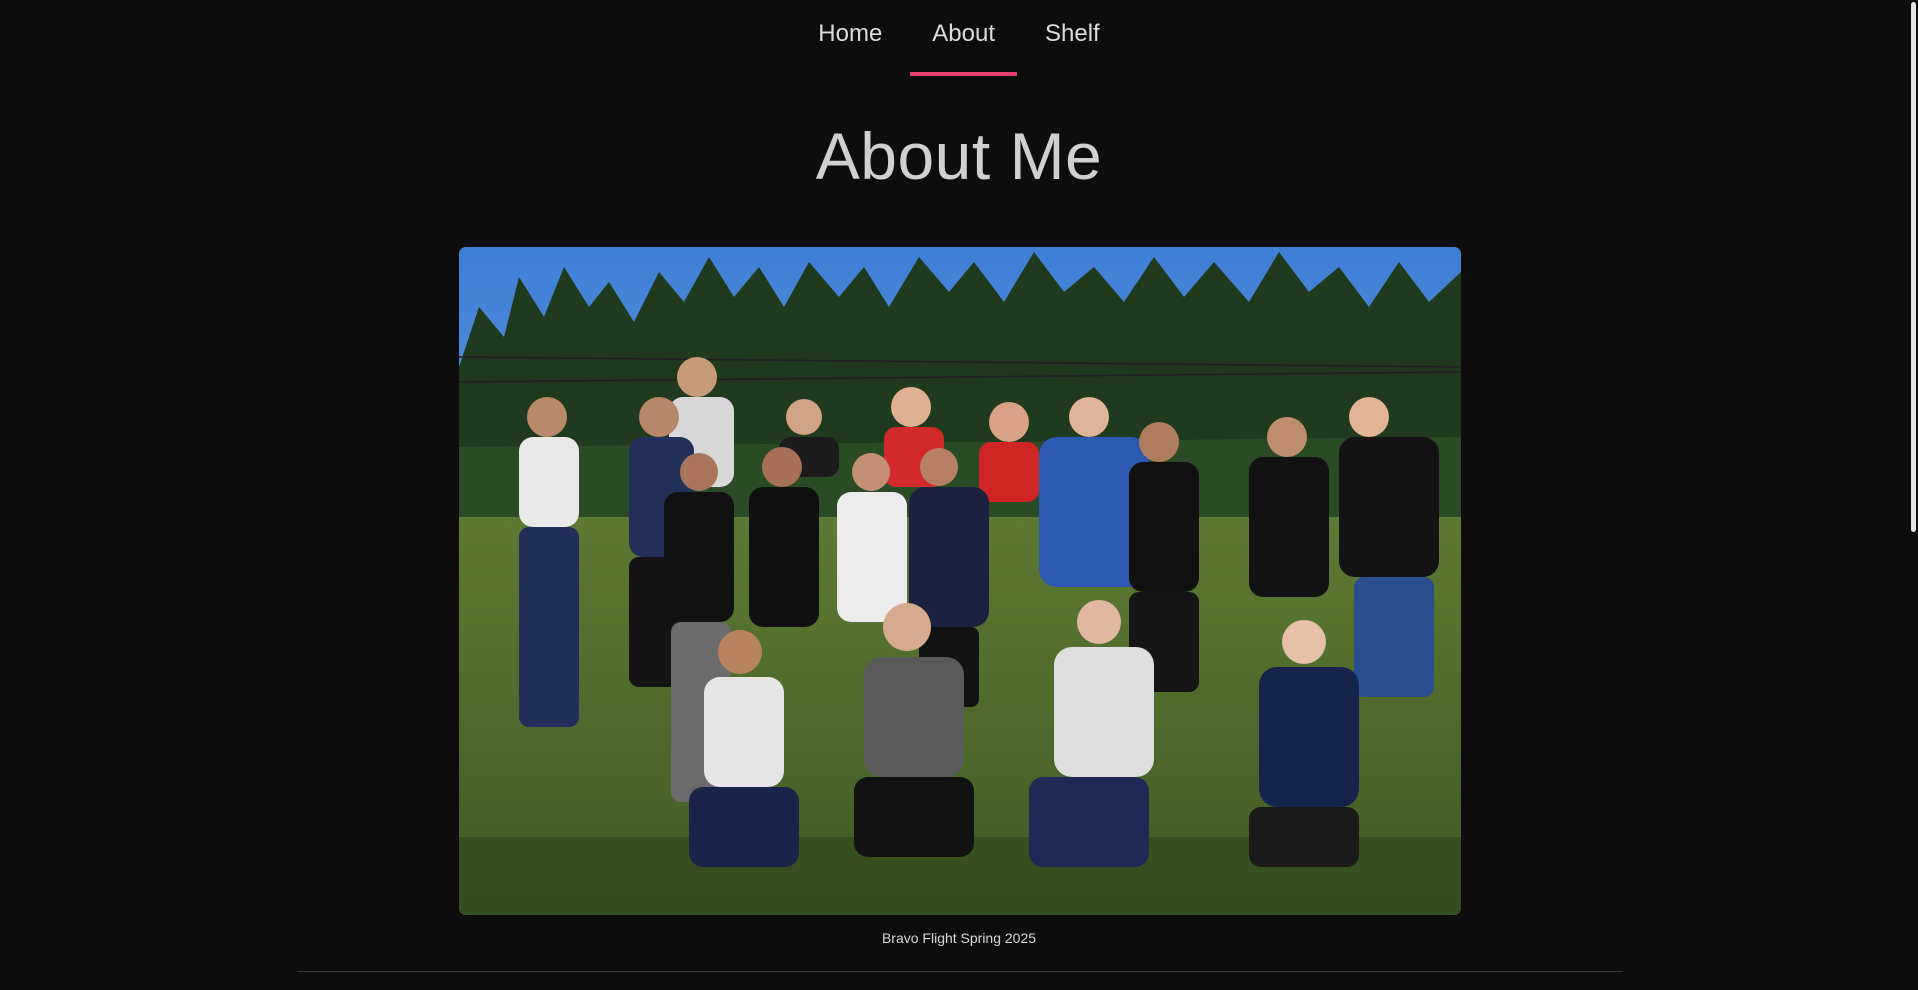 This screenshot has height=990, width=1918. I want to click on nav-link-about: About, so click(964, 39).